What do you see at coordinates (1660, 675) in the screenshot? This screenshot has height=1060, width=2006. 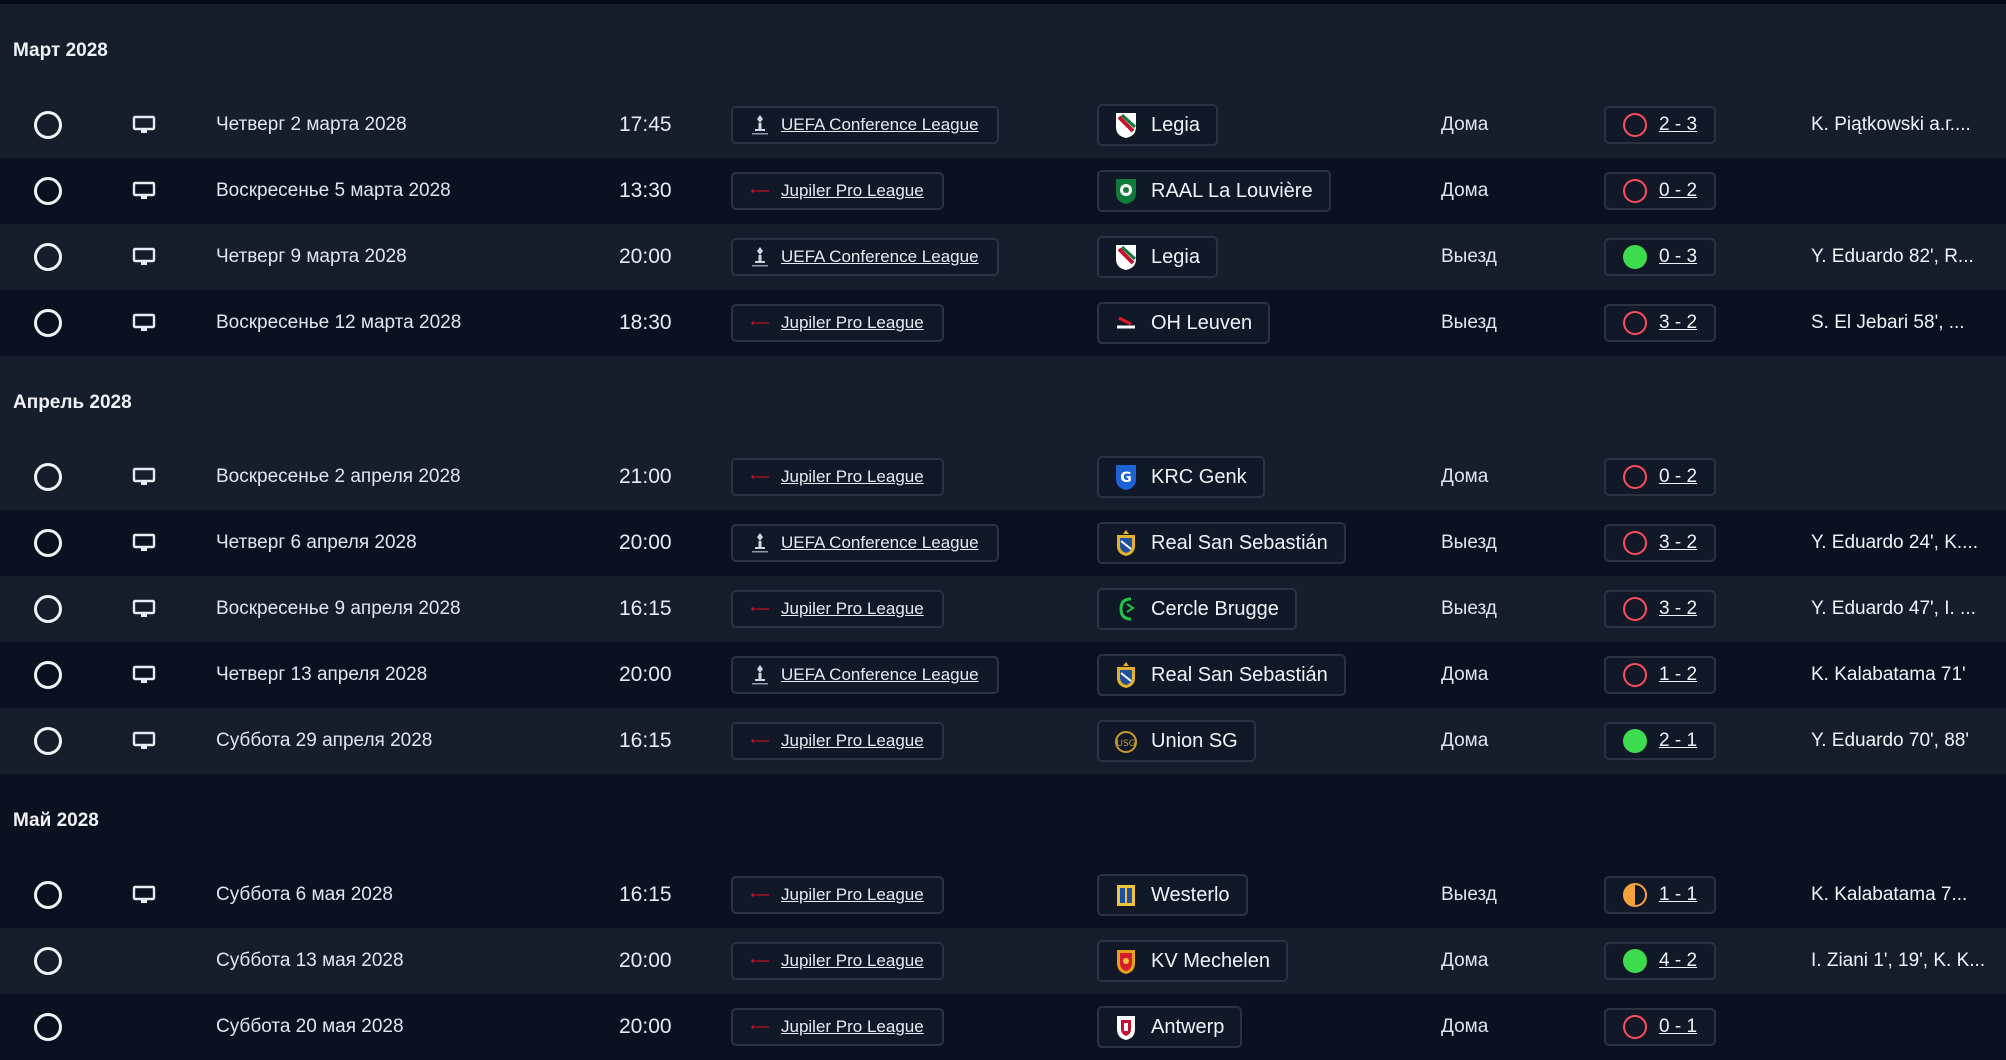 I see `result-link: 1 - 2` at bounding box center [1660, 675].